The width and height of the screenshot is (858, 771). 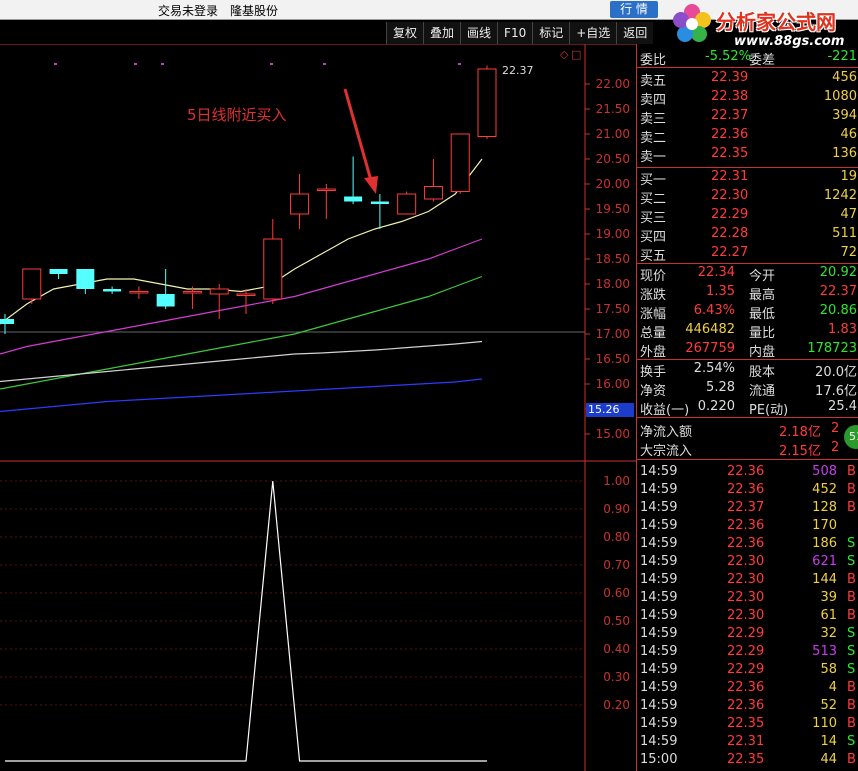 What do you see at coordinates (576, 54) in the screenshot?
I see `window-icon: □` at bounding box center [576, 54].